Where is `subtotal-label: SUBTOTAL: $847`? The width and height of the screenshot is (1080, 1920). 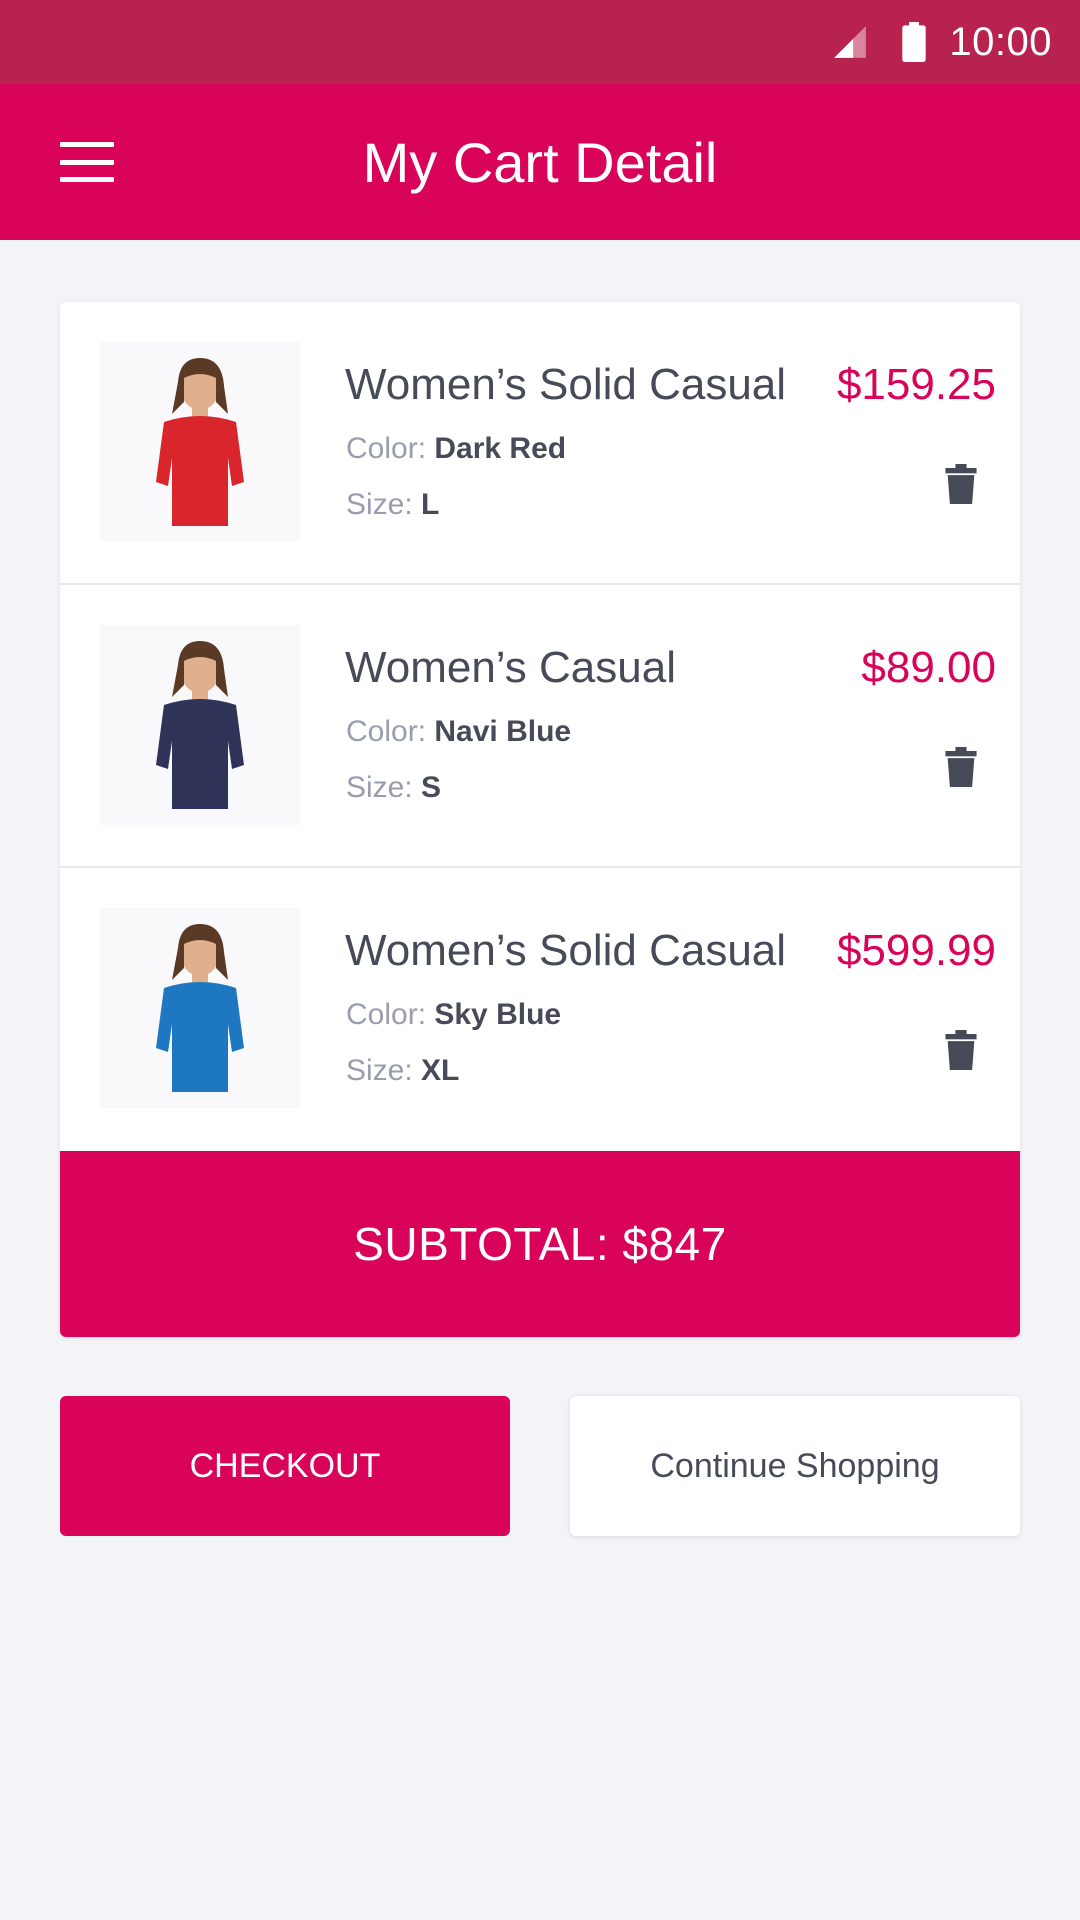
subtotal-label: SUBTOTAL: $847 is located at coordinates (540, 1244).